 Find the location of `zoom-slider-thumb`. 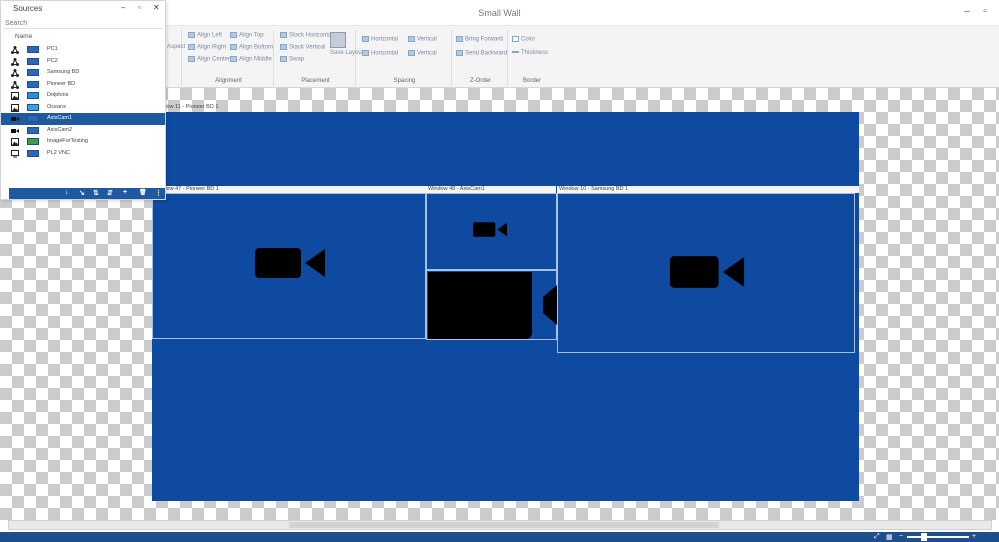

zoom-slider-thumb is located at coordinates (924, 537).